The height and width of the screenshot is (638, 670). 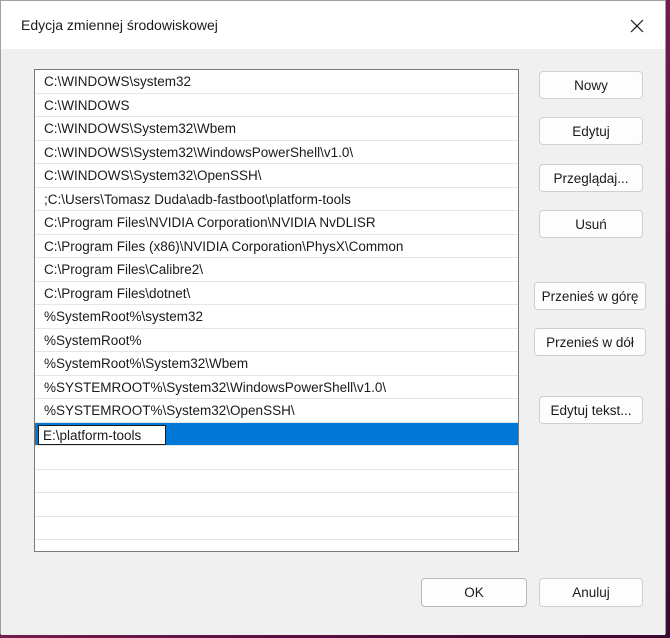 I want to click on list-item: %SYSTEMROOT%\System32\OpenSSH\, so click(x=276, y=411).